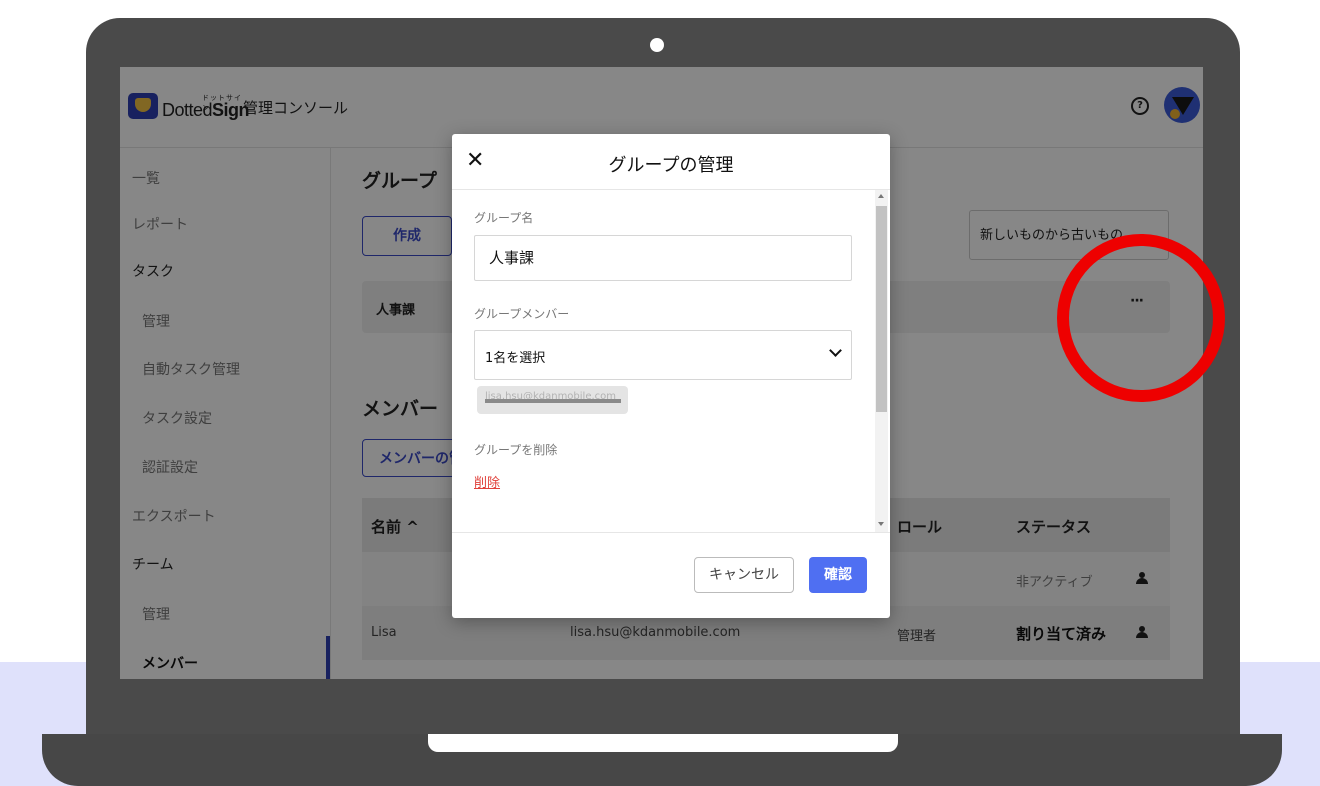 The width and height of the screenshot is (1320, 786). What do you see at coordinates (1141, 318) in the screenshot?
I see `highlight-annotation-circle` at bounding box center [1141, 318].